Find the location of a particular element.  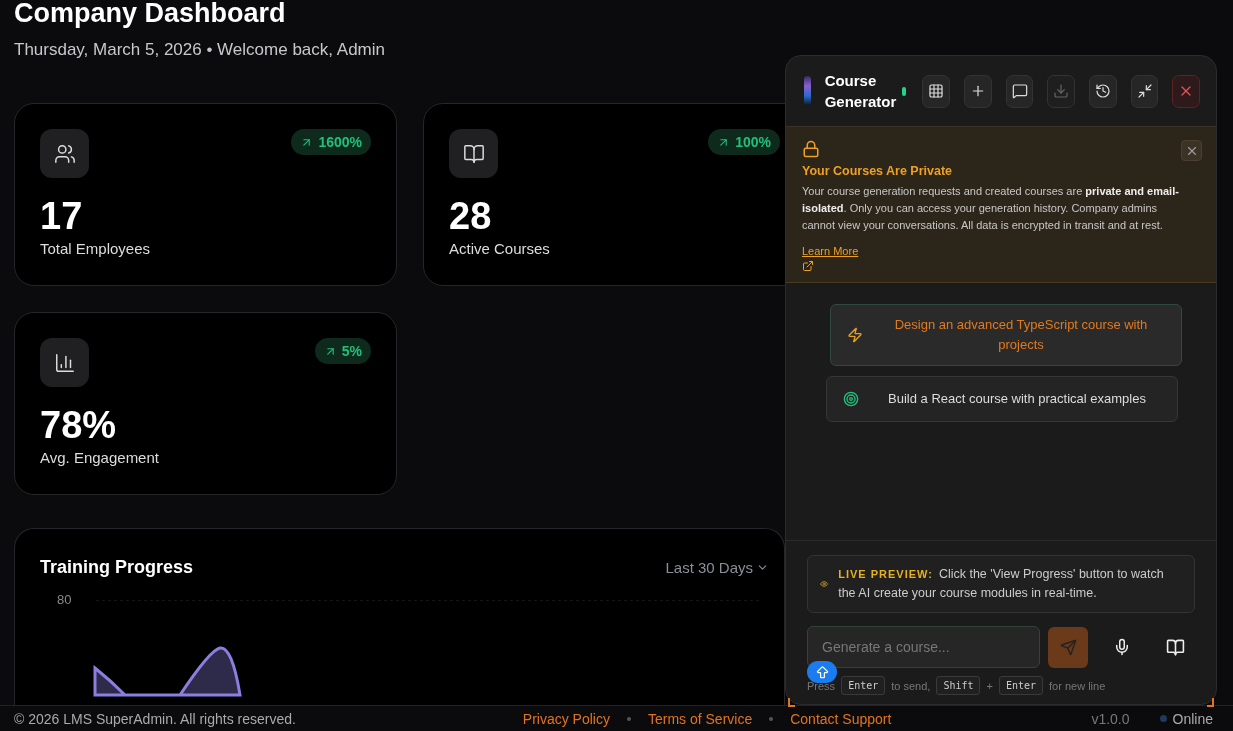

live-preview-text: LIVE PREVIEW: Click the 'View Progress' button to watch the AI create your course modules in real-time. is located at coordinates (1001, 584).